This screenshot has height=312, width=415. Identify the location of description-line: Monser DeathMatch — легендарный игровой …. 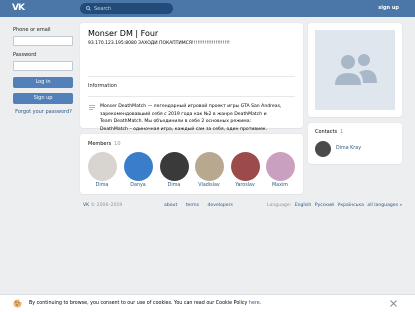
(191, 106).